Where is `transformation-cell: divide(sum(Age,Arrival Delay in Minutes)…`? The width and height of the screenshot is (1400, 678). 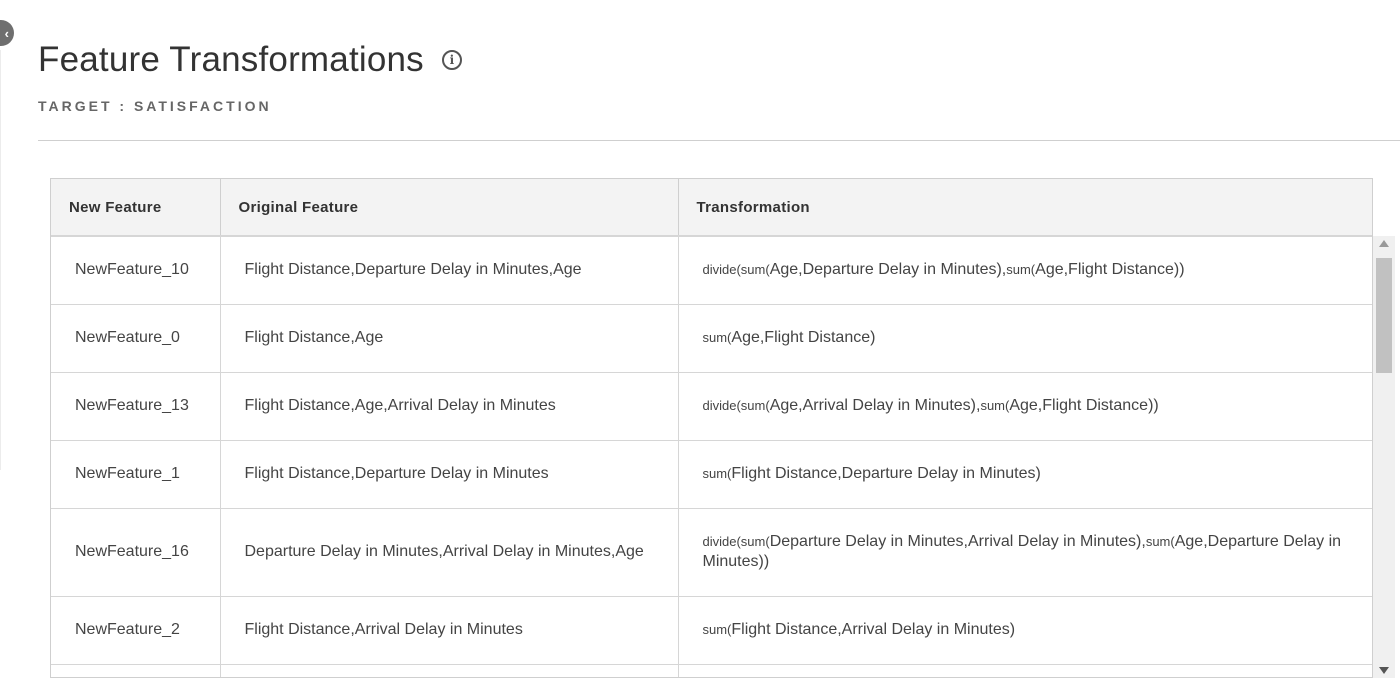 transformation-cell: divide(sum(Age,Arrival Delay in Minutes)… is located at coordinates (1025, 406).